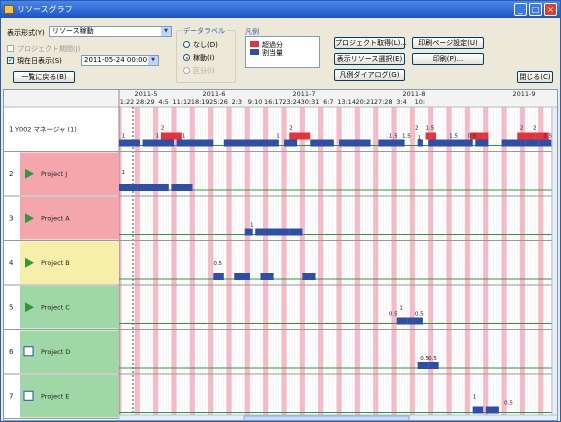 This screenshot has height=422, width=561. Describe the element at coordinates (11, 263) in the screenshot. I see `row-number: 4` at that location.